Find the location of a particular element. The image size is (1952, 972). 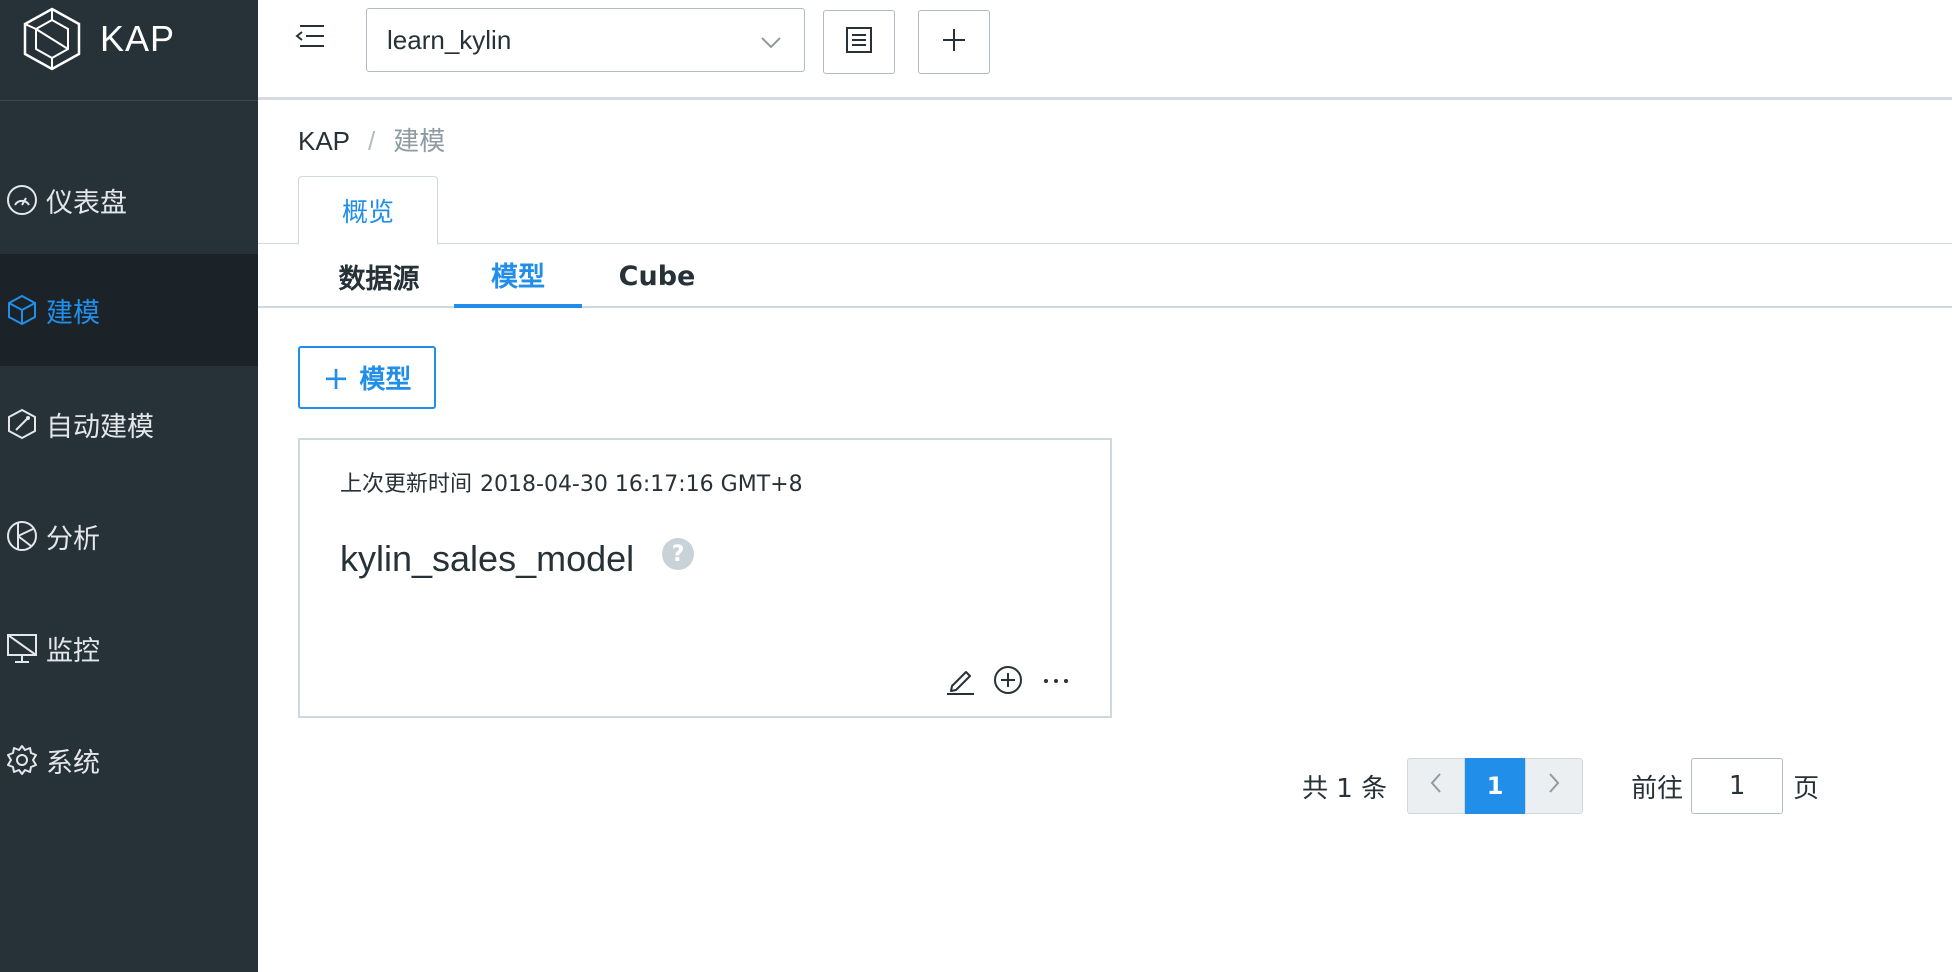

plus-icon is located at coordinates (954, 42).